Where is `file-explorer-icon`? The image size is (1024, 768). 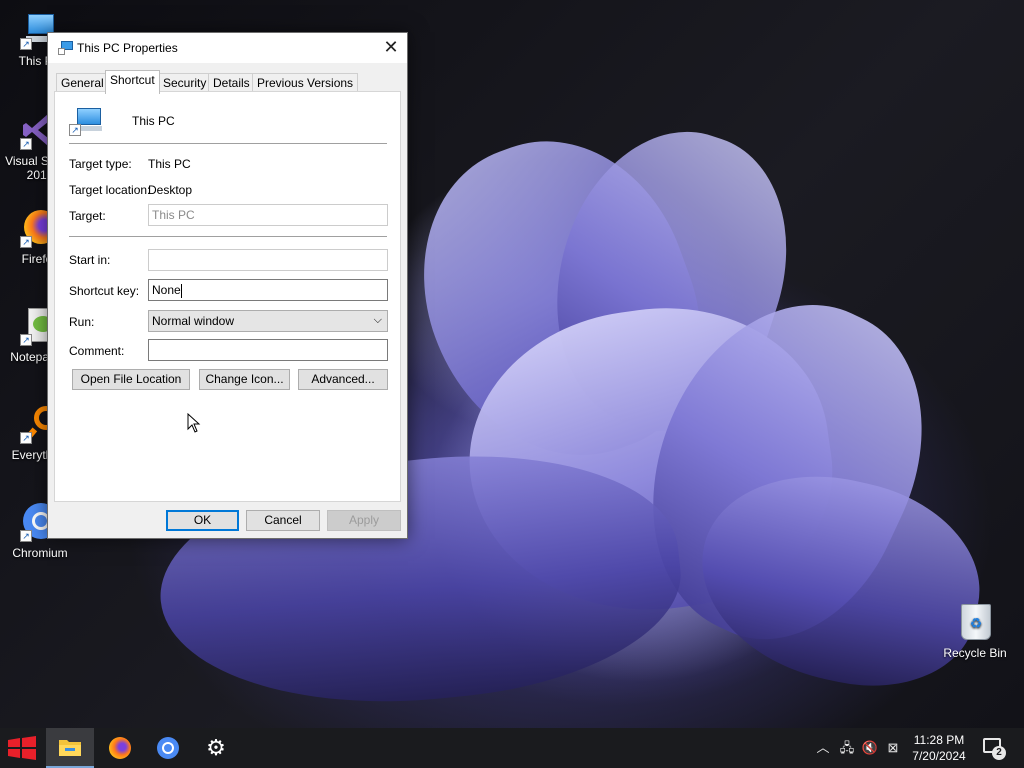
file-explorer-icon is located at coordinates (70, 748).